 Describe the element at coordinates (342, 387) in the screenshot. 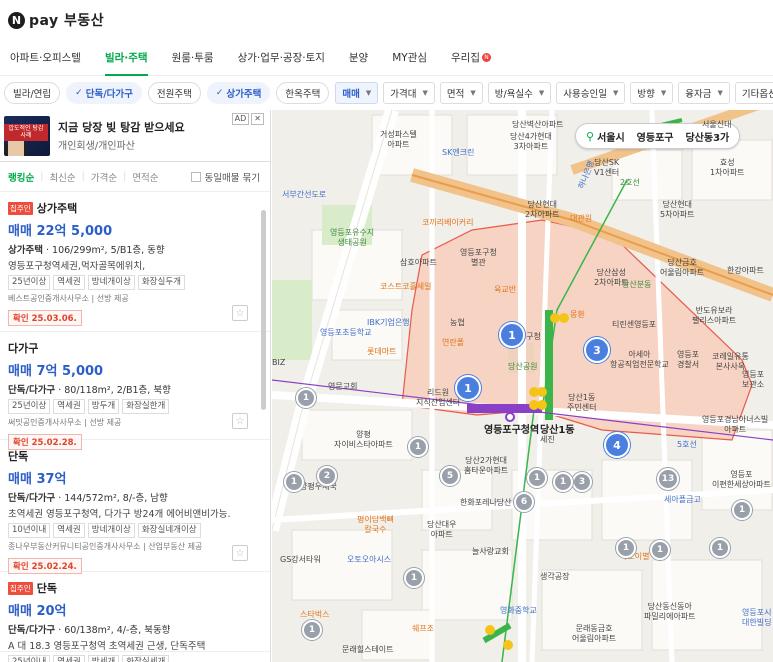

I see `map-place-label: 영문교회` at that location.